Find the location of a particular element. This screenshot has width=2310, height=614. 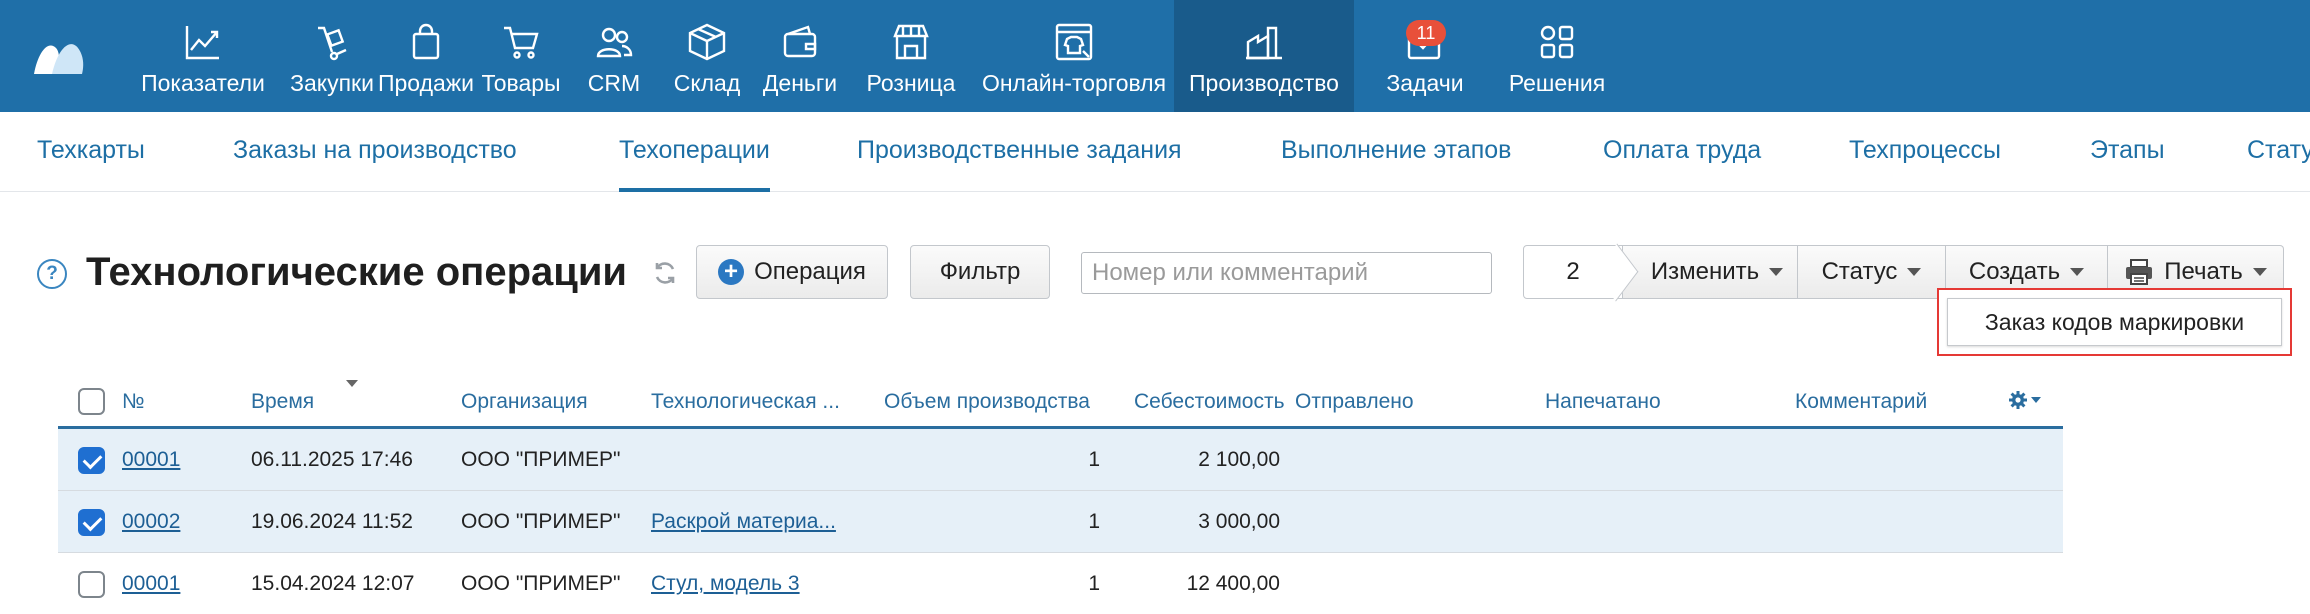

app-logo is located at coordinates (59, 56).